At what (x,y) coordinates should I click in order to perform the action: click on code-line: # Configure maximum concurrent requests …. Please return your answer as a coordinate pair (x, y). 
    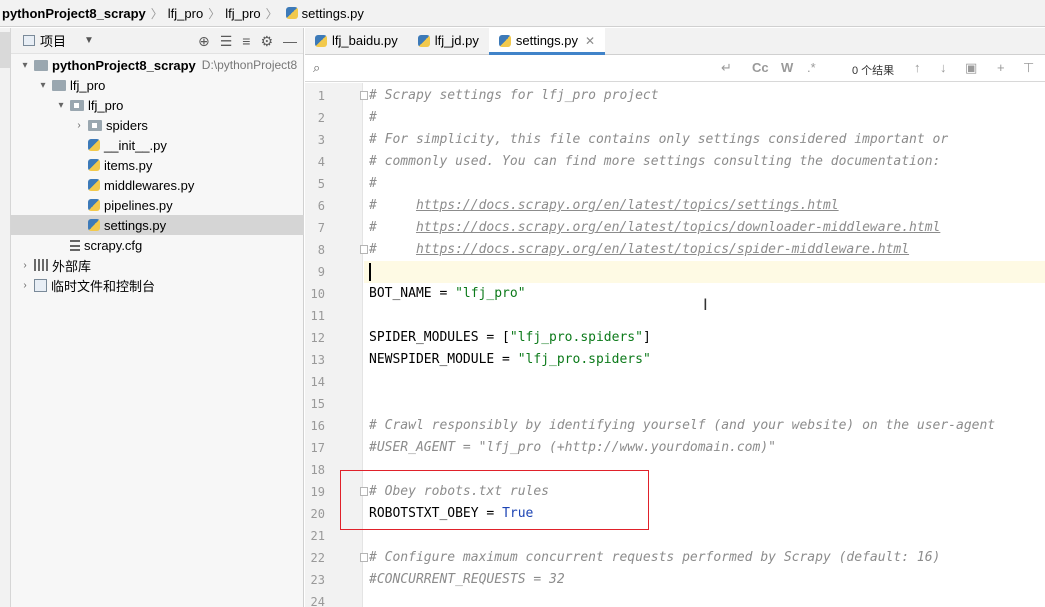
    Looking at the image, I should click on (654, 558).